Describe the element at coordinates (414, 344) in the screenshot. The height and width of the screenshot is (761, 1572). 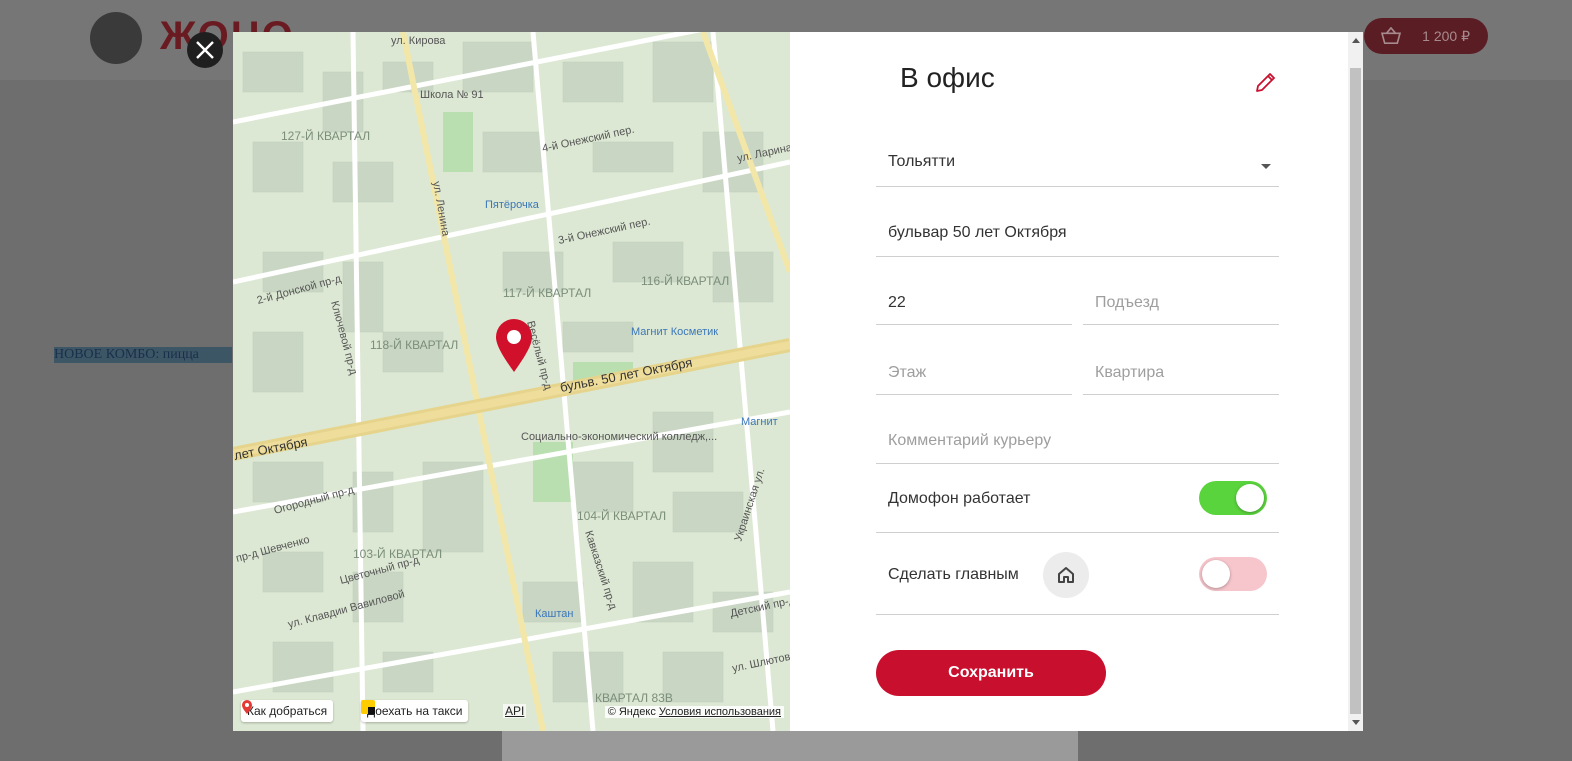
I see `map-label: 118-Й КВАРТАЛ` at that location.